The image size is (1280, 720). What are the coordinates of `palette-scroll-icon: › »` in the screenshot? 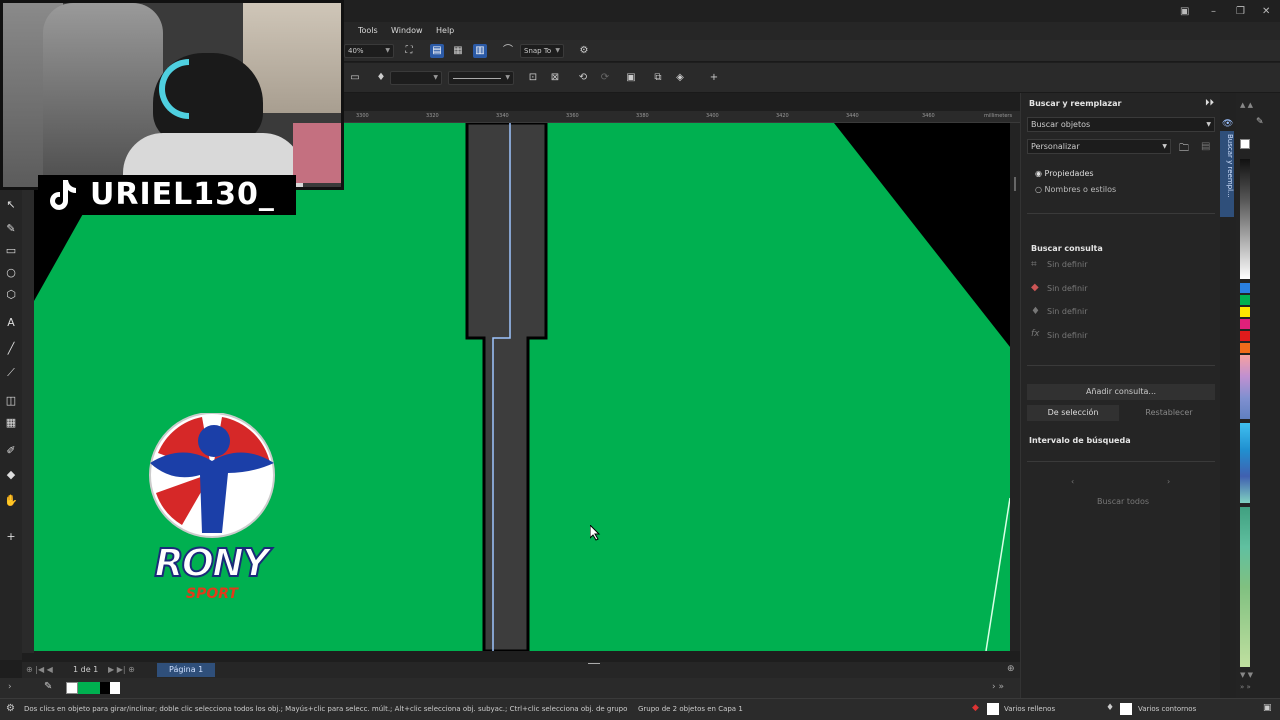 It's located at (998, 687).